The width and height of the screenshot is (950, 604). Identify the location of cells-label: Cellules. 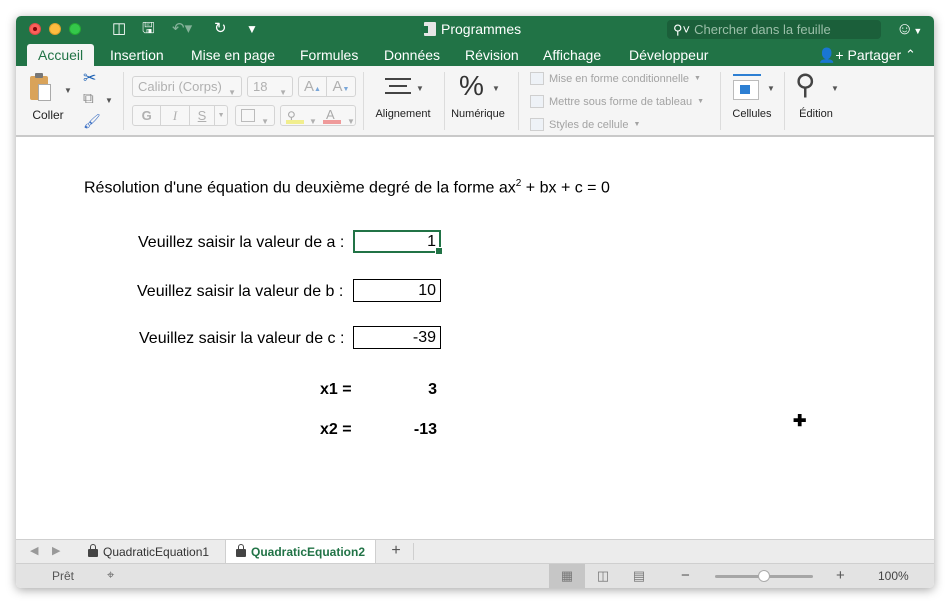
(752, 114).